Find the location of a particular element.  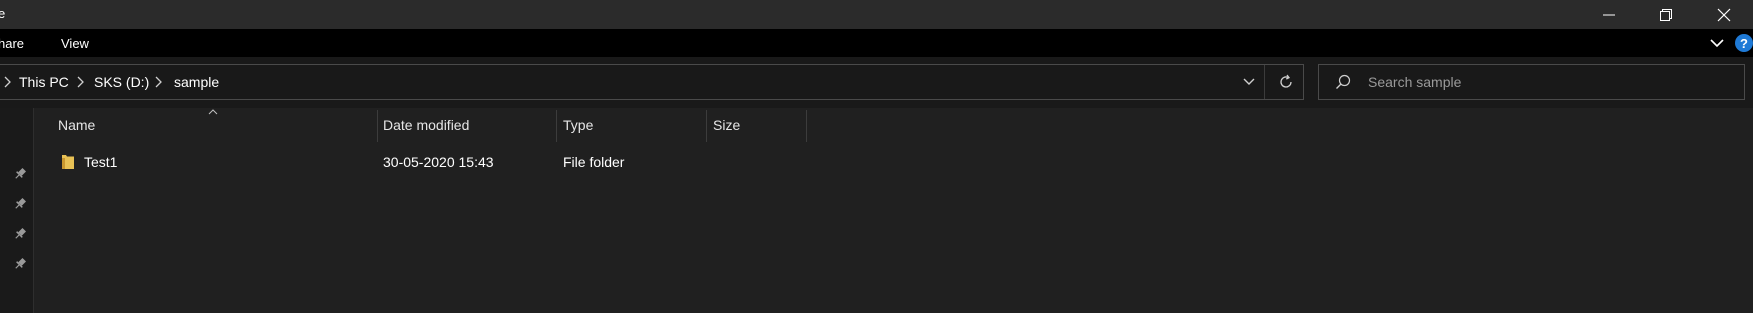

column-header-type-label: Type is located at coordinates (578, 125).